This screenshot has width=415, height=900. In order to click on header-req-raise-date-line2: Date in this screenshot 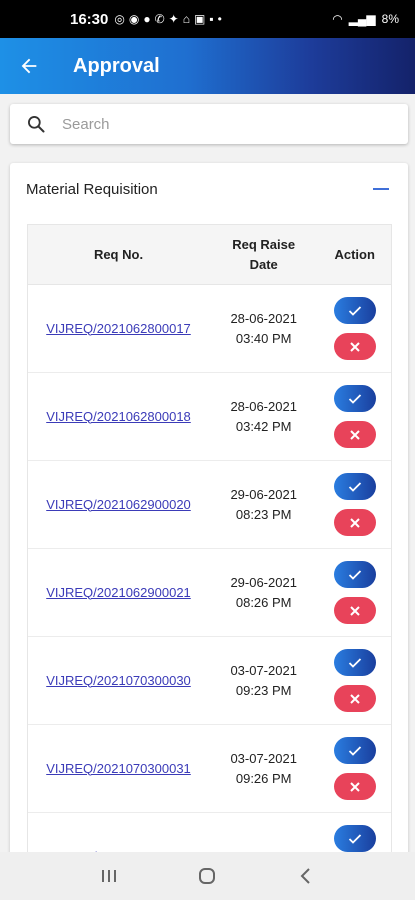, I will do `click(263, 264)`.